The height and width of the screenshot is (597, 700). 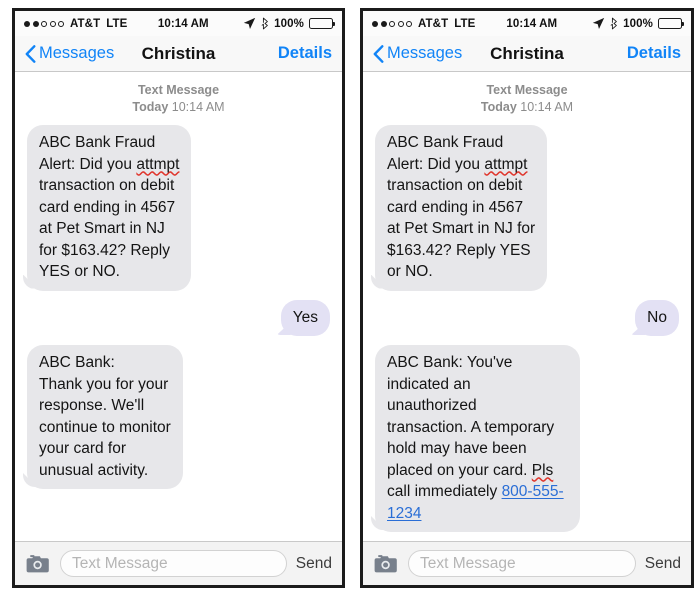 What do you see at coordinates (547, 107) in the screenshot?
I see `thread-time-label: 10:14 AM` at bounding box center [547, 107].